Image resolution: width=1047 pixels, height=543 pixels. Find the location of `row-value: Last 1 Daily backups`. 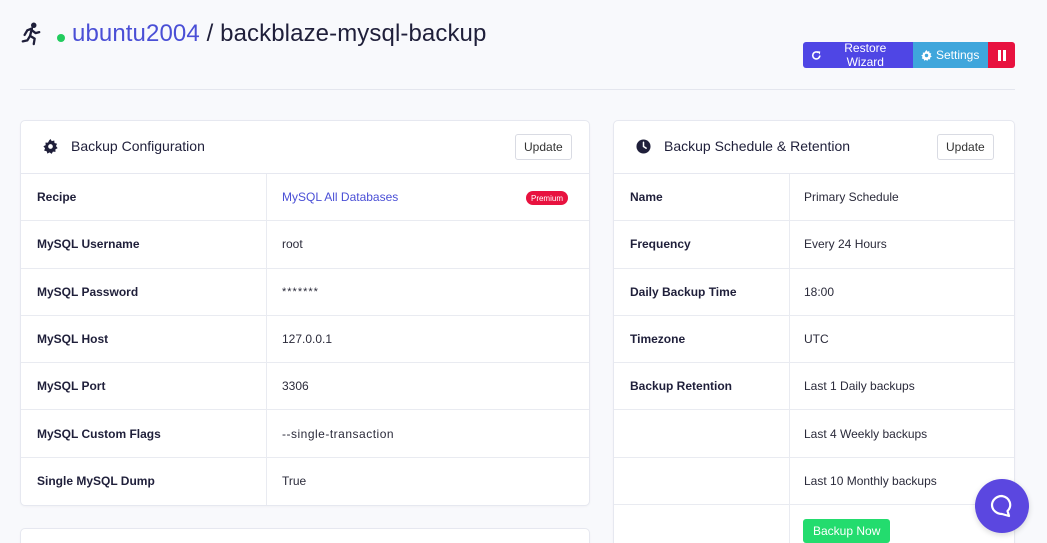

row-value: Last 1 Daily backups is located at coordinates (859, 386).